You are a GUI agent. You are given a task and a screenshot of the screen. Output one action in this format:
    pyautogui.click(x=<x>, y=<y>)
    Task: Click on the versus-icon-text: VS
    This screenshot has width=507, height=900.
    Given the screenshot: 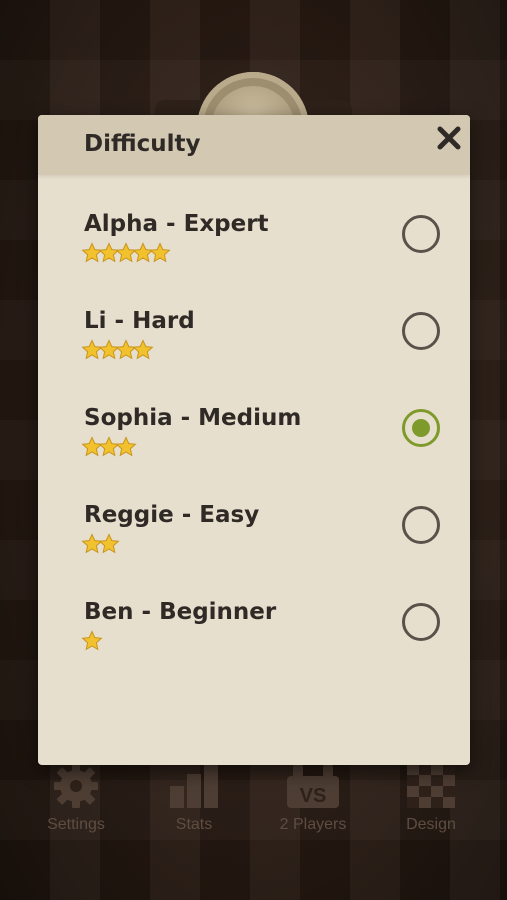 What is the action you would take?
    pyautogui.click(x=313, y=796)
    